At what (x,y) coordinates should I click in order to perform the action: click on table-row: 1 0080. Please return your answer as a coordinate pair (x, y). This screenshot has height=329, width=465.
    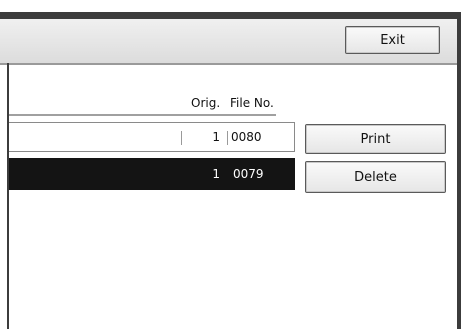
    Looking at the image, I should click on (152, 137).